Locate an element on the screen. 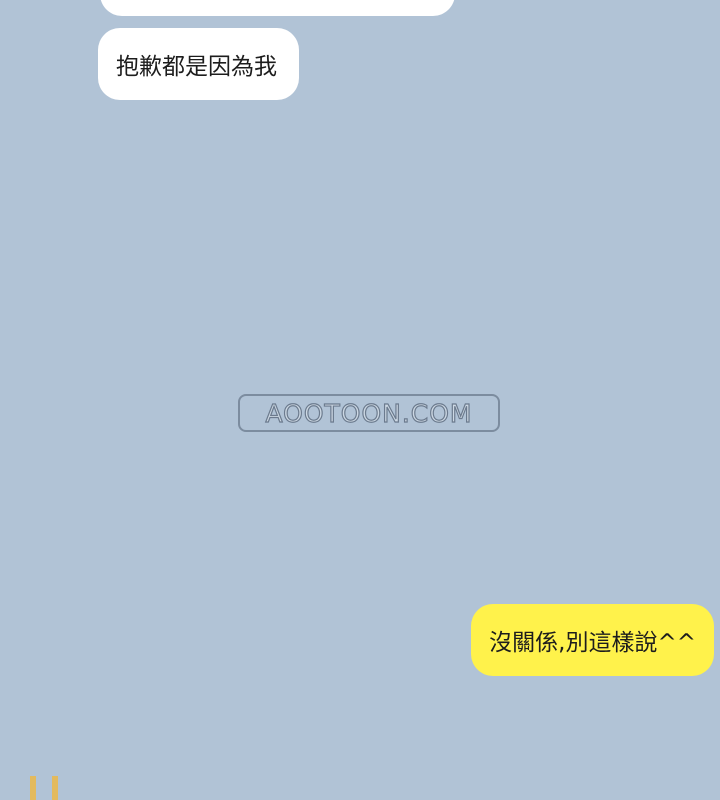 This screenshot has height=800, width=720. watermark: AOOTOON.COM is located at coordinates (369, 413).